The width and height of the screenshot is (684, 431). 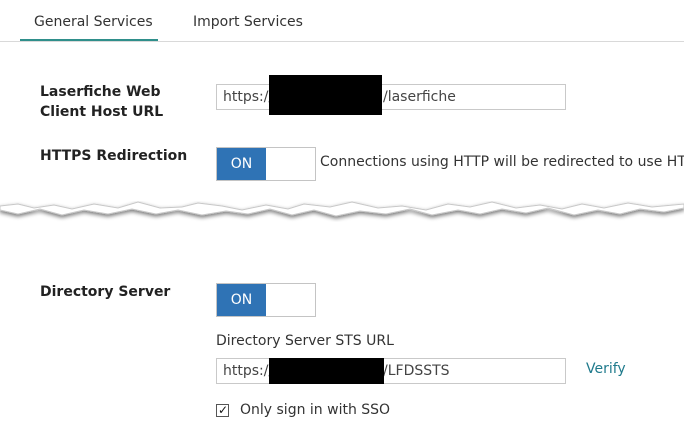 What do you see at coordinates (102, 102) in the screenshot?
I see `web-client-host-url-label: Laserfiche Web Client Host URL` at bounding box center [102, 102].